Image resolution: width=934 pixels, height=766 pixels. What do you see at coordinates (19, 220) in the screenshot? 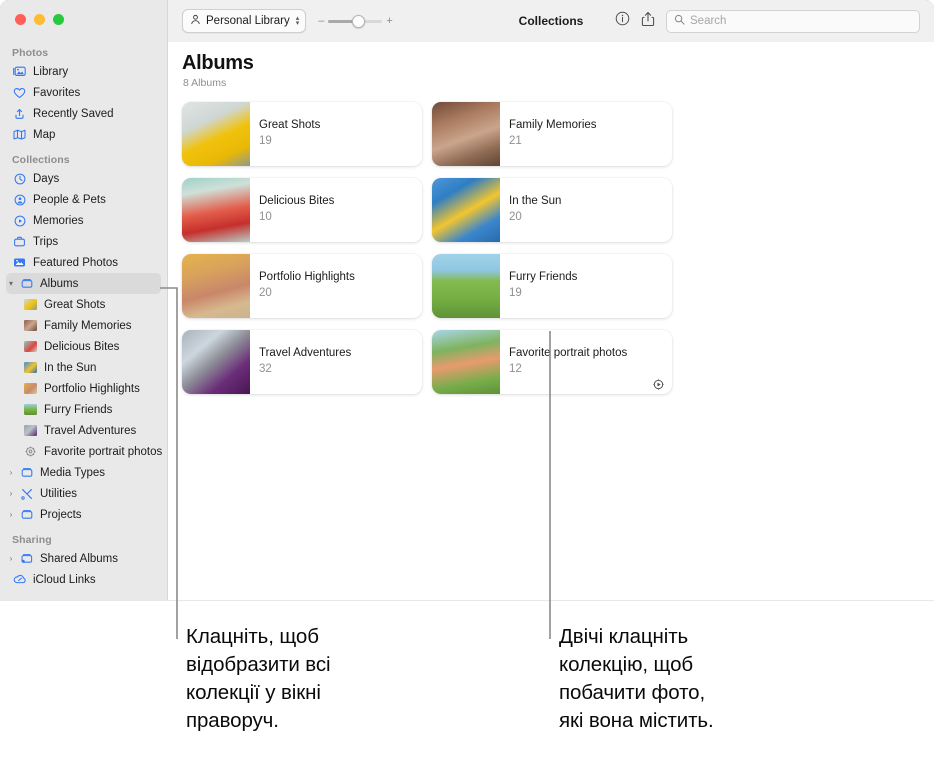
I see `memories-icon` at bounding box center [19, 220].